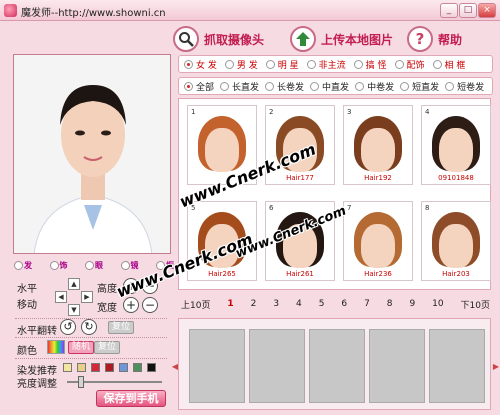 This screenshot has width=500, height=415. What do you see at coordinates (89, 327) in the screenshot?
I see `rotate-right-icon: ↻` at bounding box center [89, 327].